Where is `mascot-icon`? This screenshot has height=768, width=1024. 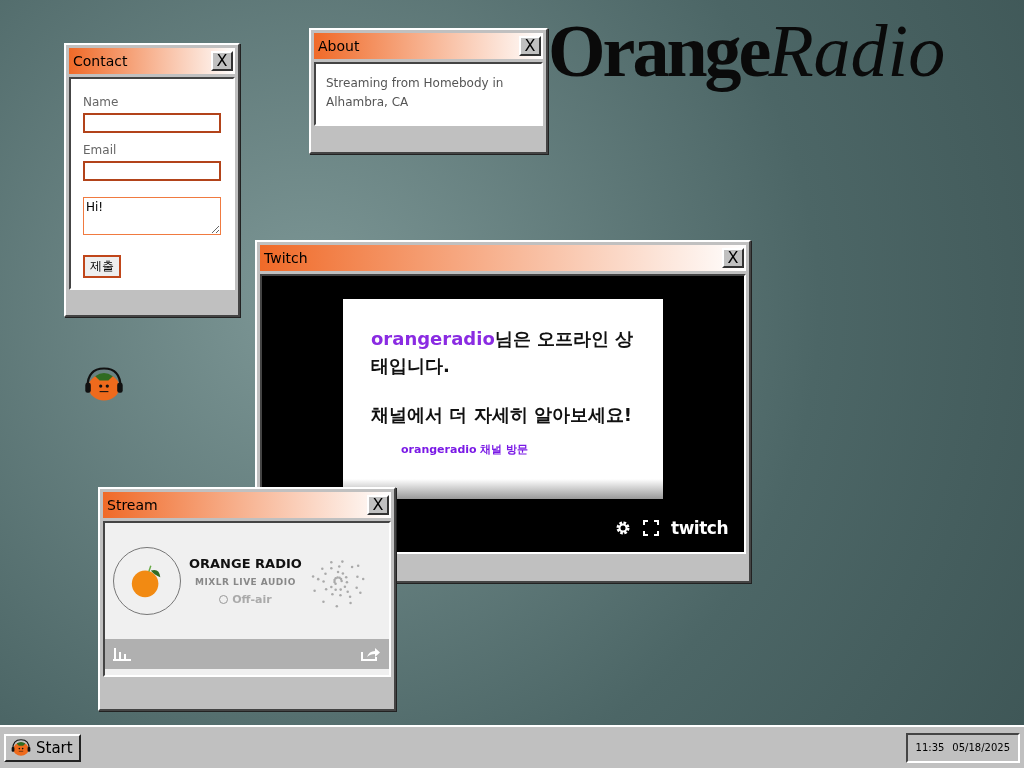 mascot-icon is located at coordinates (21, 747).